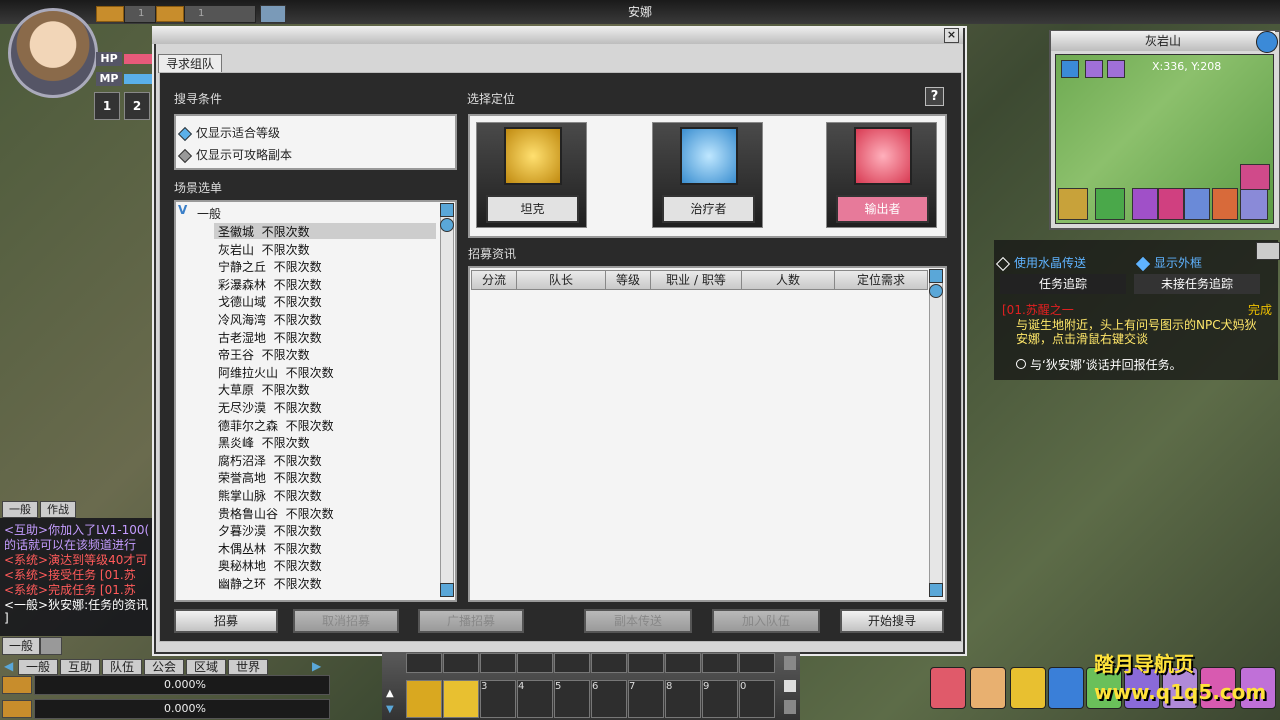  What do you see at coordinates (264, 389) in the screenshot?
I see `scene-item: 大草原 不限次数` at bounding box center [264, 389].